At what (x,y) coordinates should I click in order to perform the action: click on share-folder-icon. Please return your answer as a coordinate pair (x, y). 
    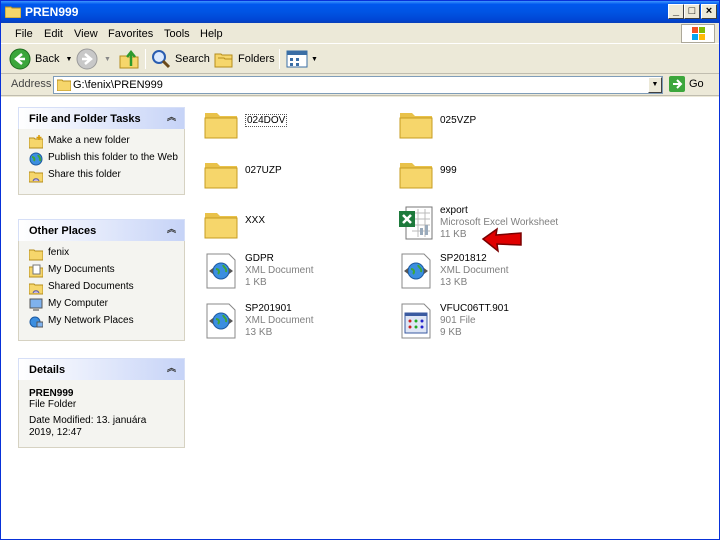
    Looking at the image, I should click on (36, 177).